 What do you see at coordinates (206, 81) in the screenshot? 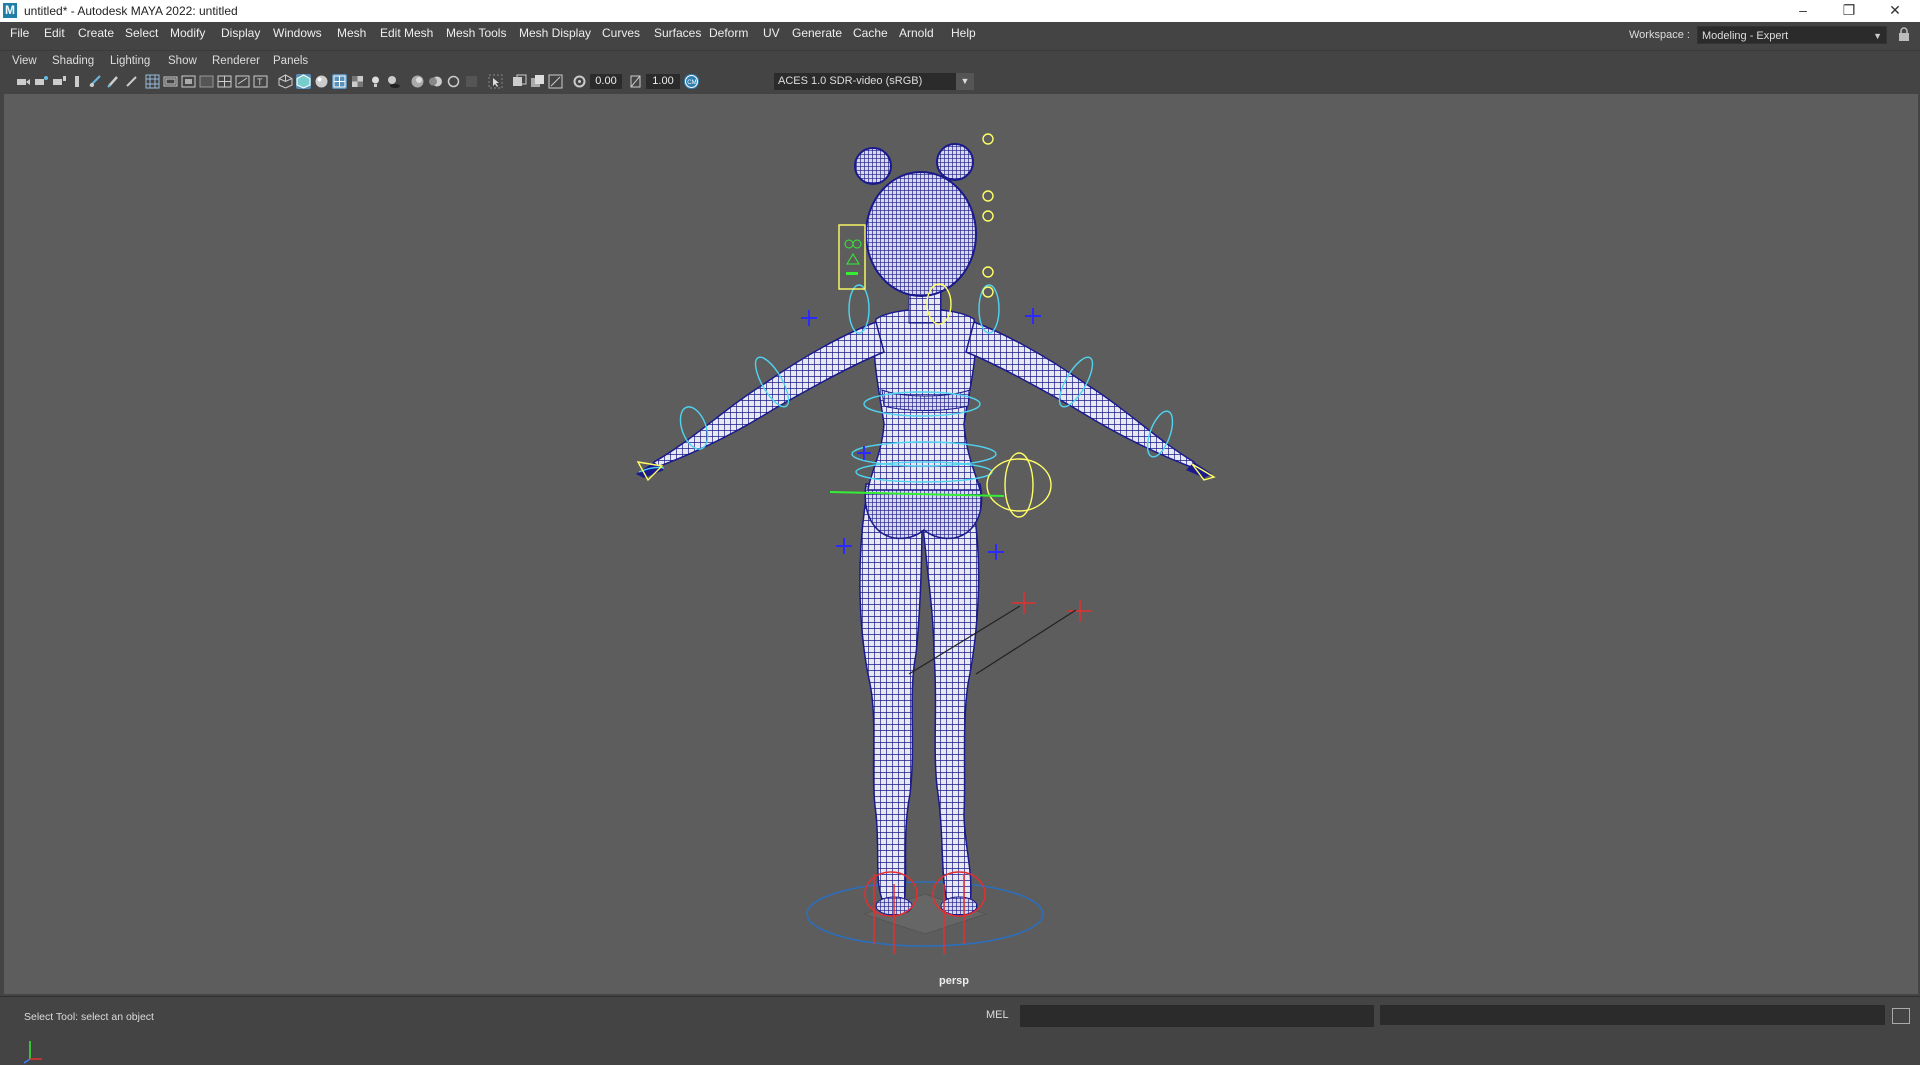
I see `gate-mask-icon` at bounding box center [206, 81].